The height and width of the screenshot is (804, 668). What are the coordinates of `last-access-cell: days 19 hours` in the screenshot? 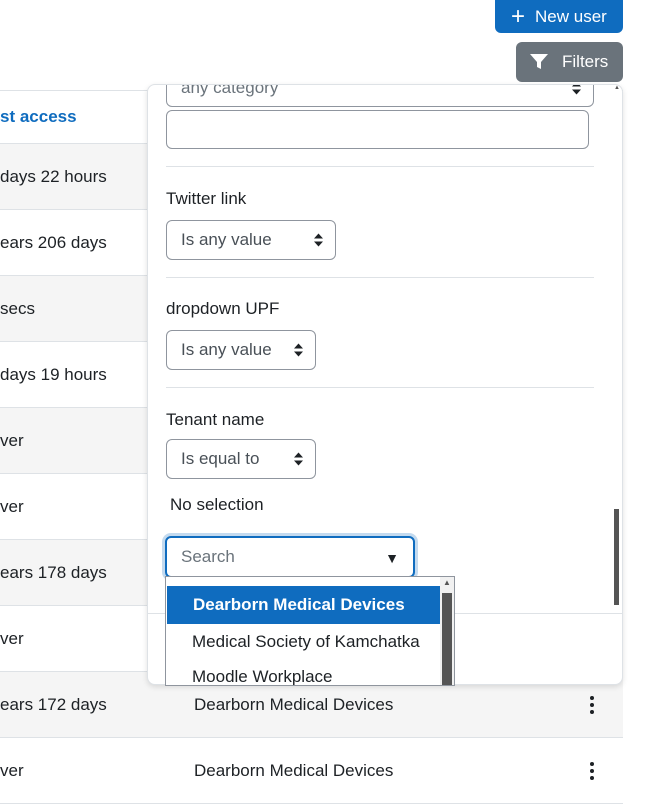 It's located at (53, 374).